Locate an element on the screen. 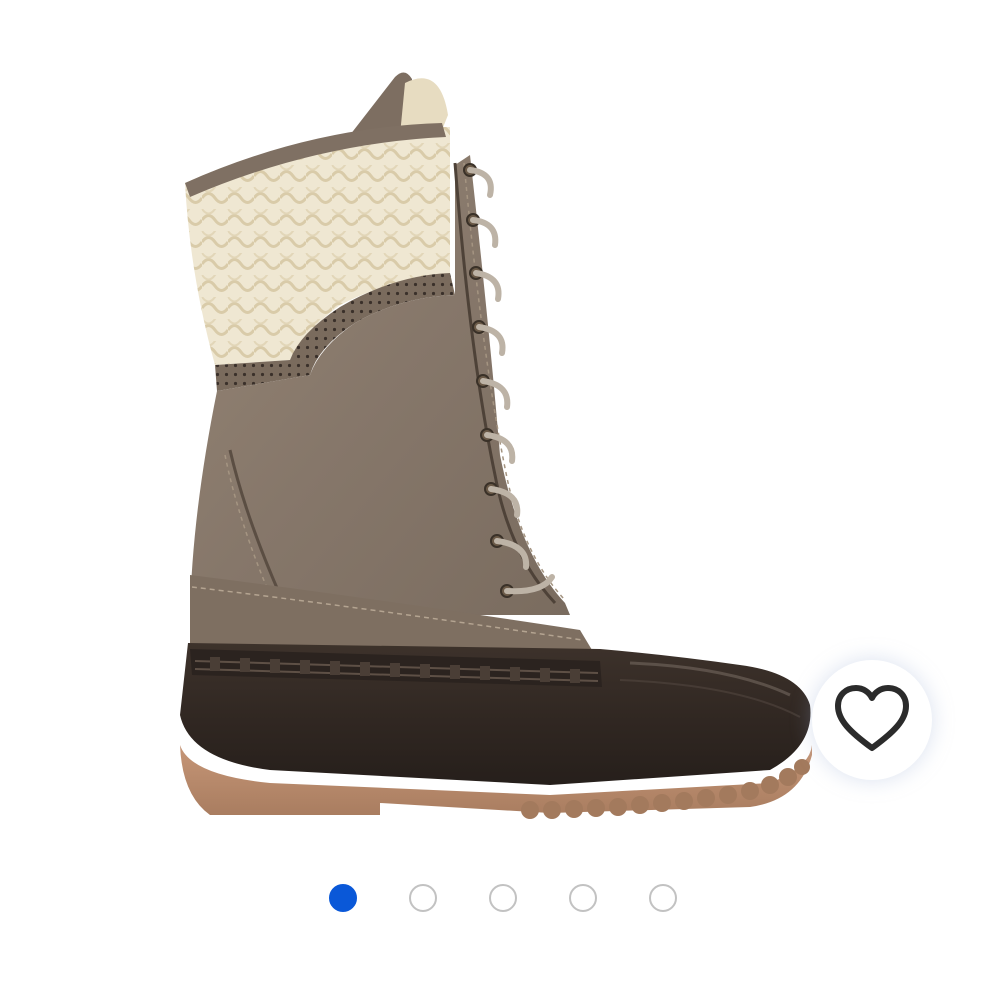 Image resolution: width=1000 pixels, height=1000 pixels. heart-icon is located at coordinates (872, 718).